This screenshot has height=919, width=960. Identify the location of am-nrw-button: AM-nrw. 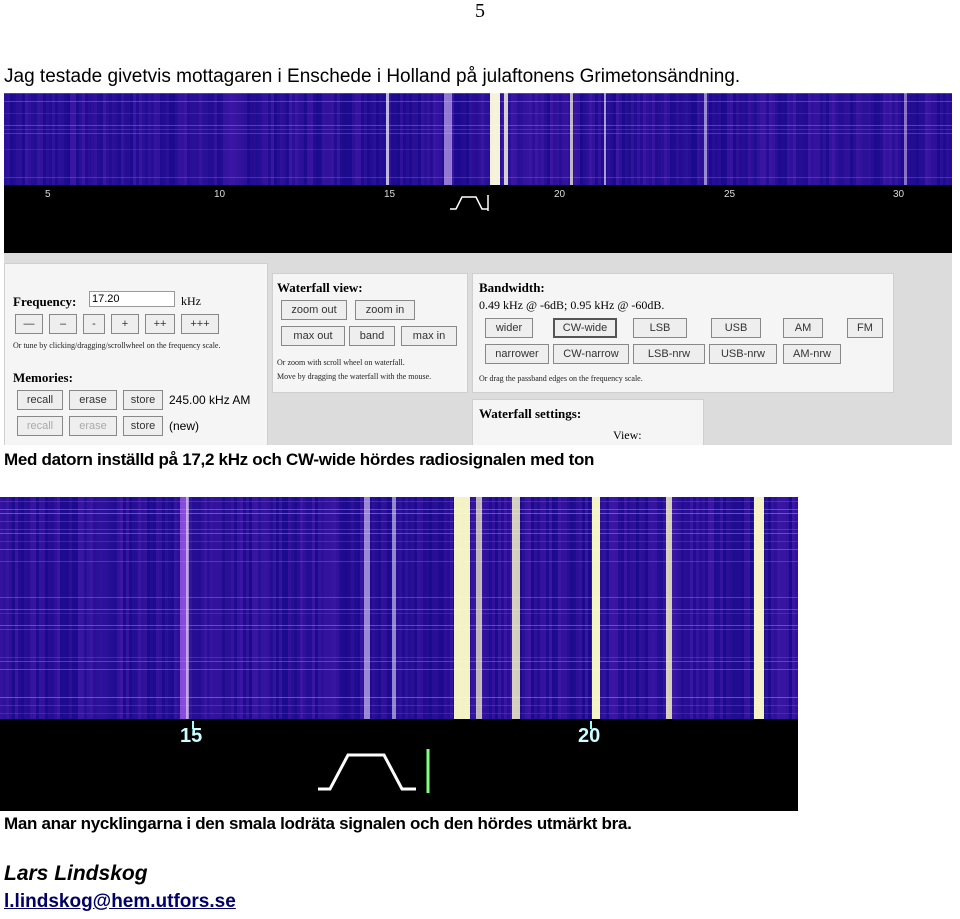
(812, 354).